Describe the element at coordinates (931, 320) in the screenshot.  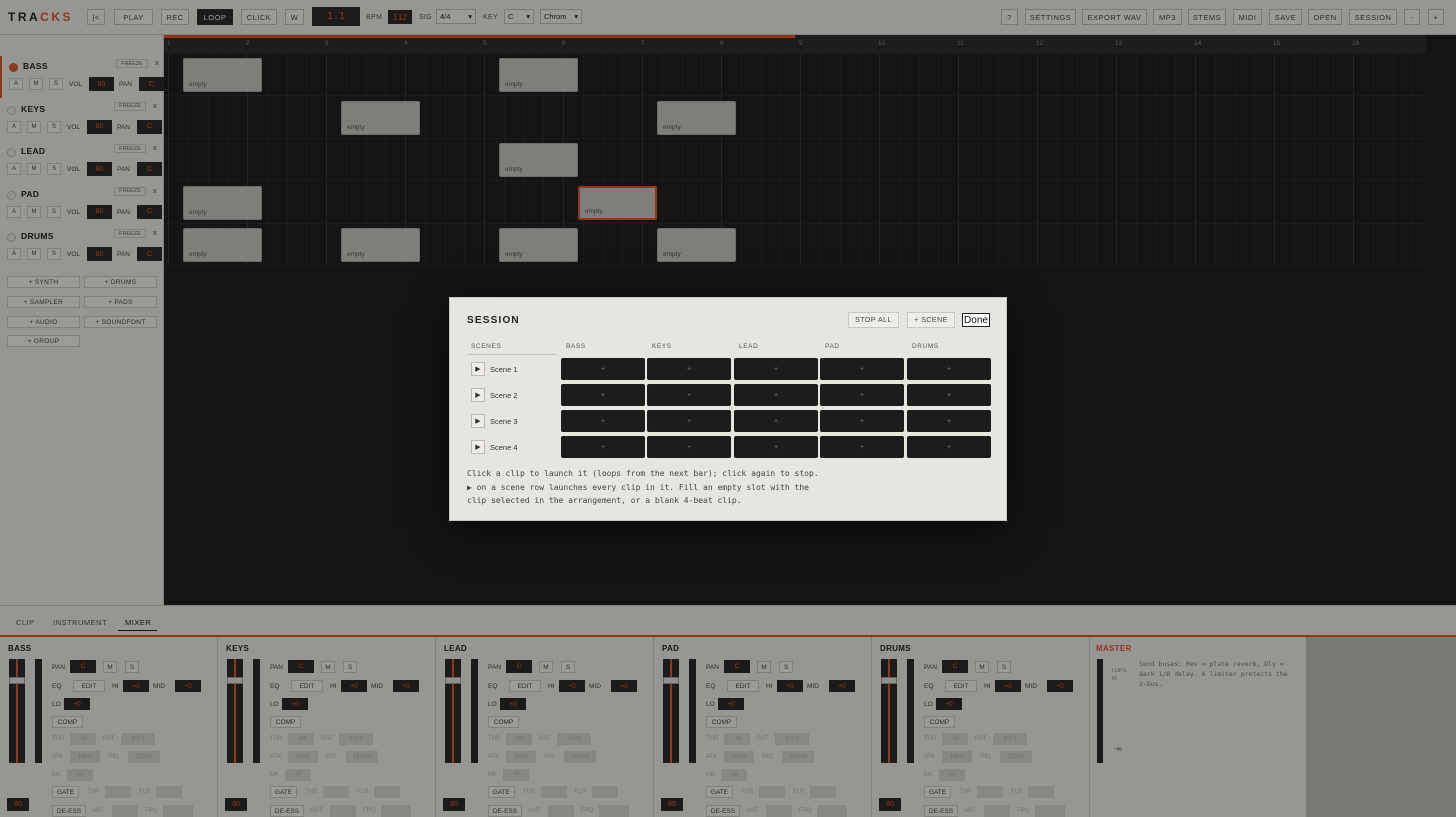
I see `add-scene-button: + SCENE` at that location.